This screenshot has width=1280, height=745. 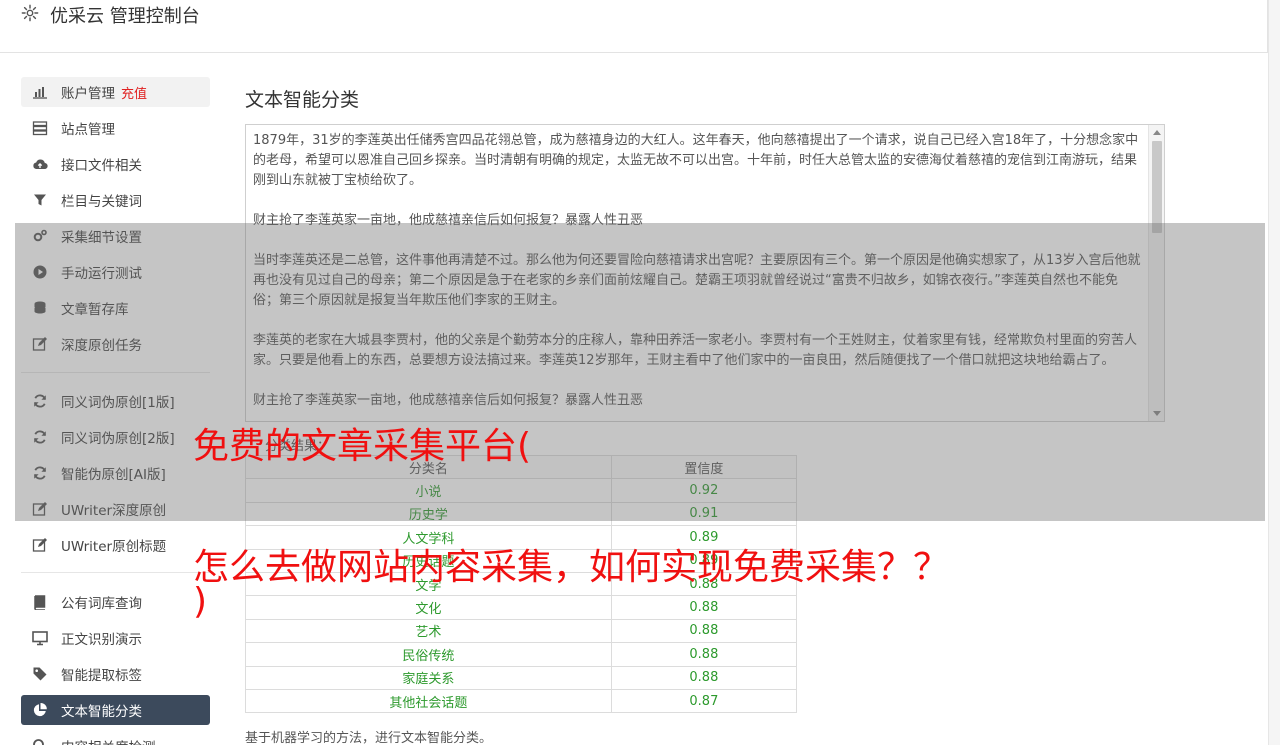 What do you see at coordinates (101, 640) in the screenshot?
I see `sidebar-item-label: 正文识别演示` at bounding box center [101, 640].